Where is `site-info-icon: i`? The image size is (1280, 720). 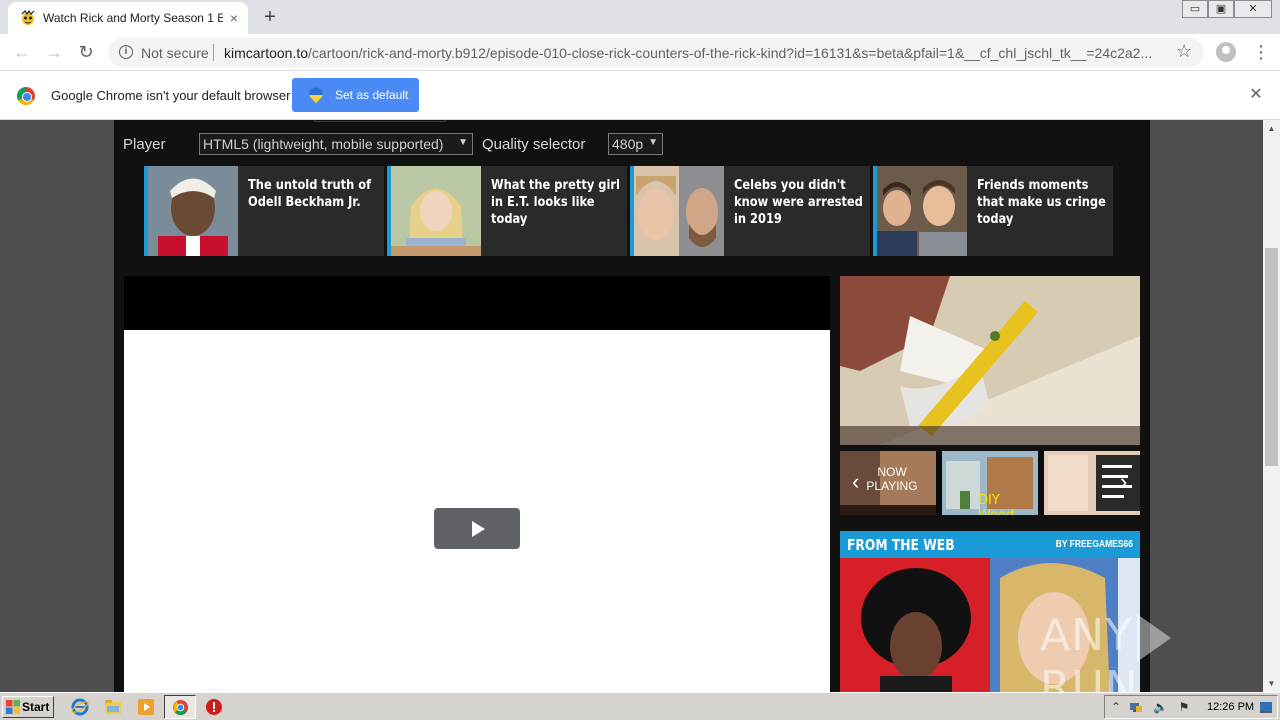 site-info-icon: i is located at coordinates (126, 52).